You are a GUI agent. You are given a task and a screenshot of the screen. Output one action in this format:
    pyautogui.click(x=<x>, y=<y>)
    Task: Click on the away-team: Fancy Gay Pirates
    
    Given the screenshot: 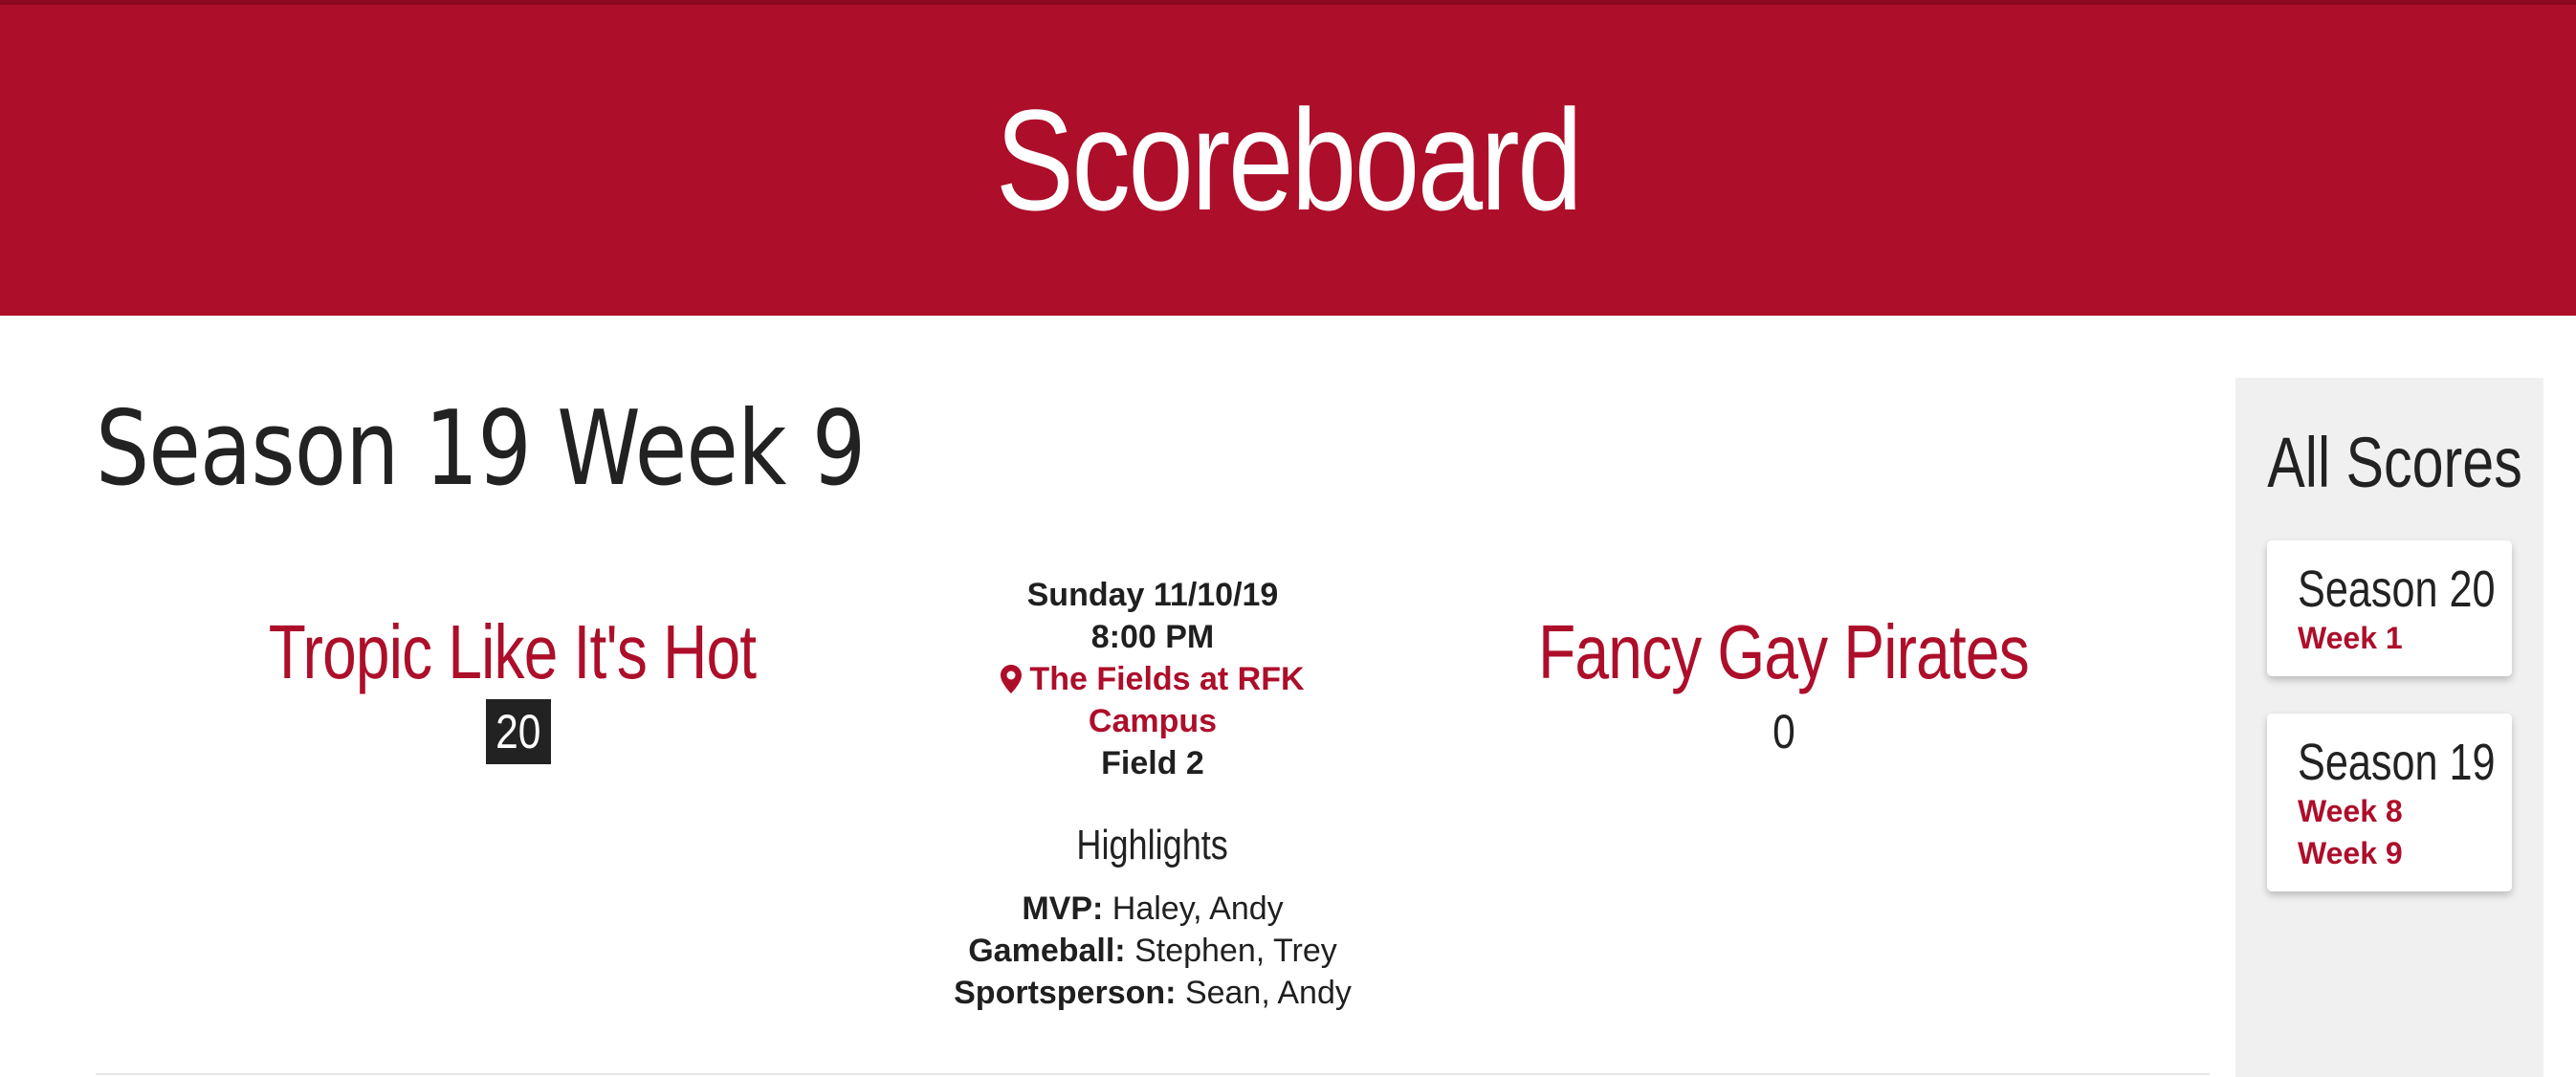 What is the action you would take?
    pyautogui.click(x=1784, y=652)
    